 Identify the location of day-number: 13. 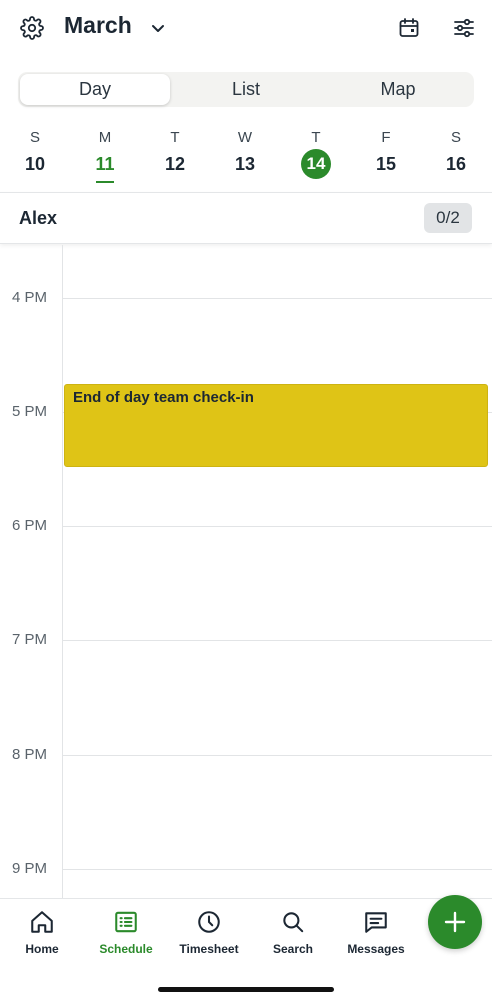
(245, 164).